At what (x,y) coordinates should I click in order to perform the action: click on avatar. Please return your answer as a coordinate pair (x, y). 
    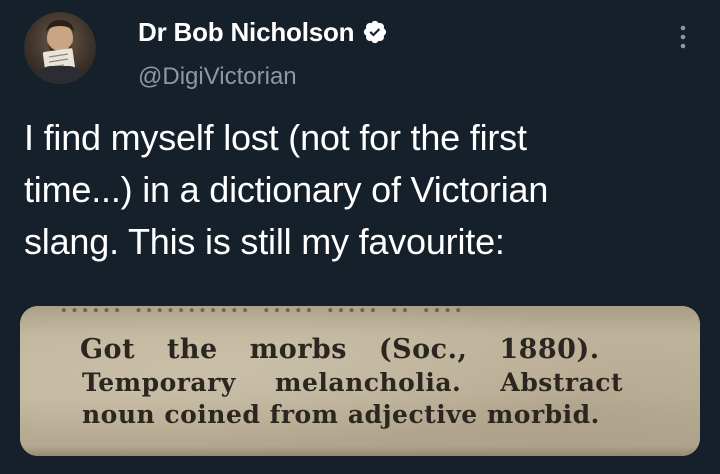
    Looking at the image, I should click on (60, 48).